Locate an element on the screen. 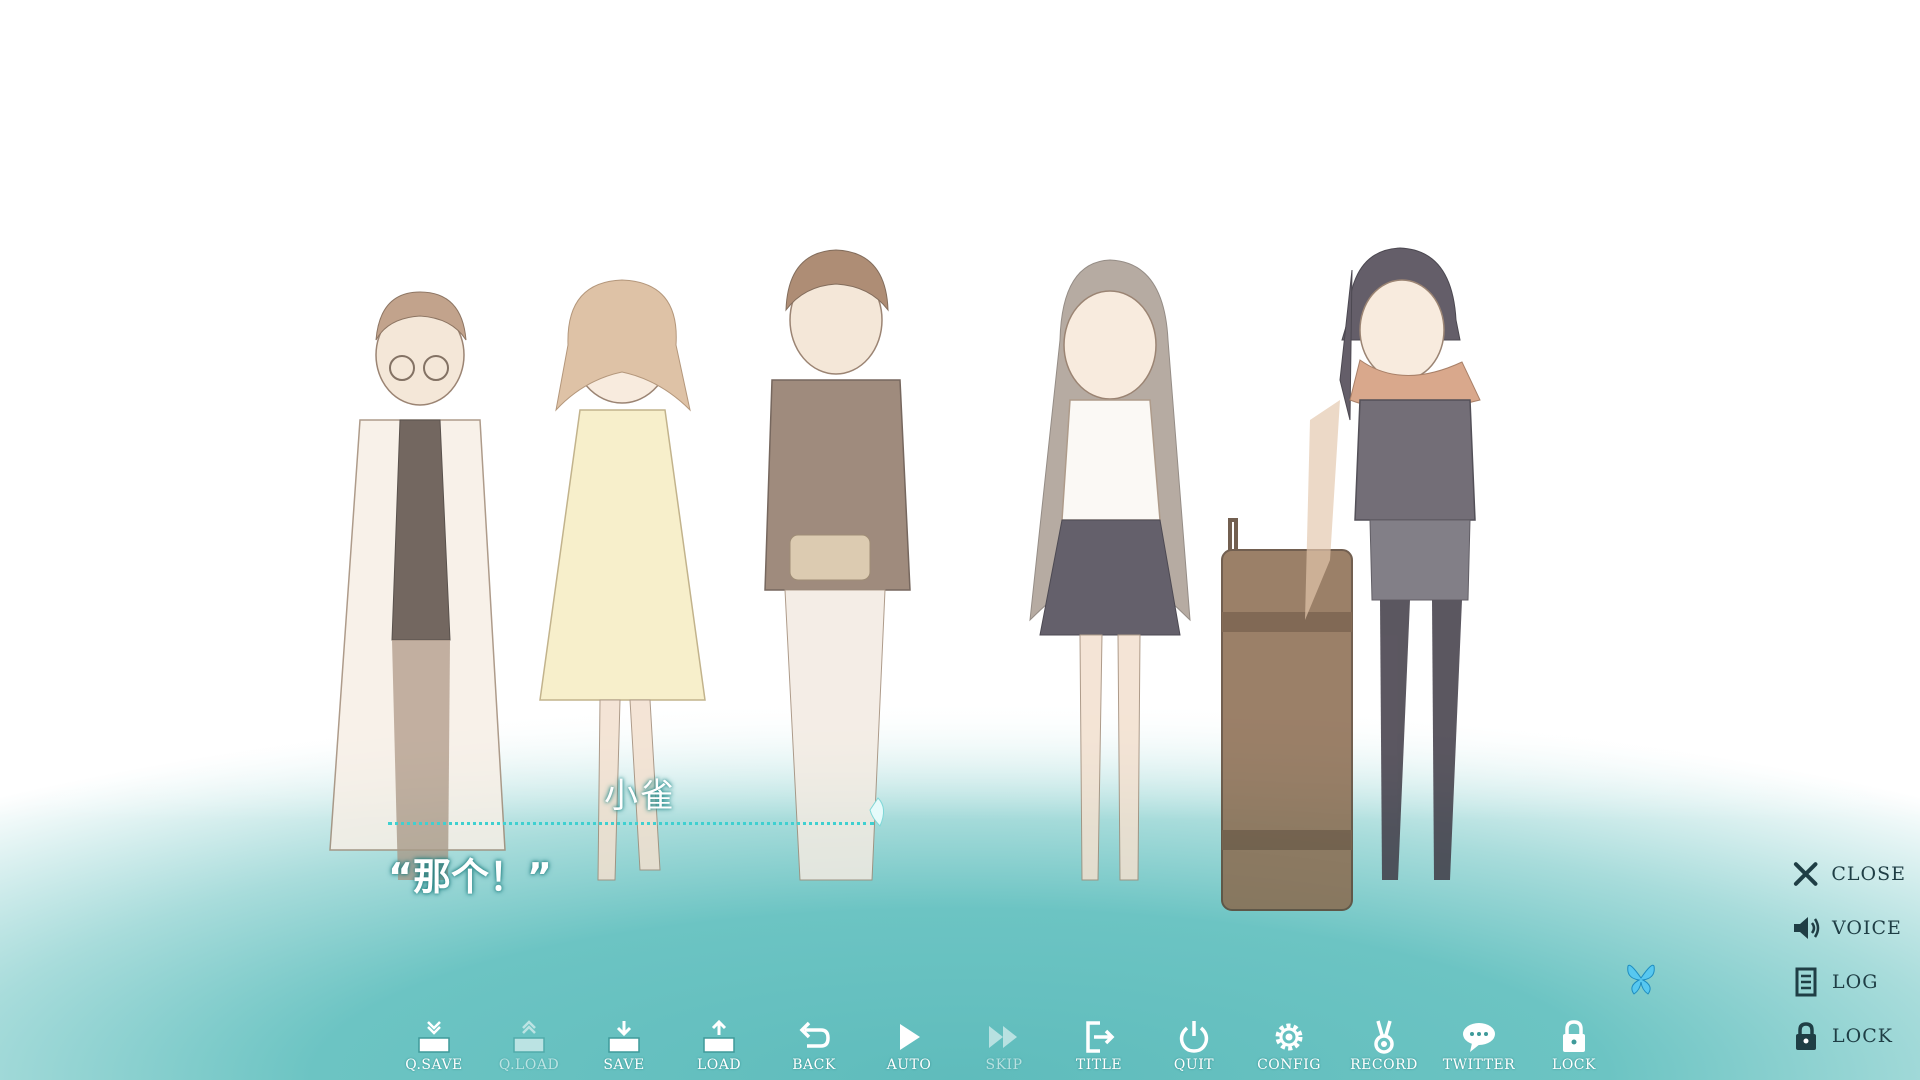 This screenshot has width=1920, height=1080. character-girl-long-hair is located at coordinates (1110, 570).